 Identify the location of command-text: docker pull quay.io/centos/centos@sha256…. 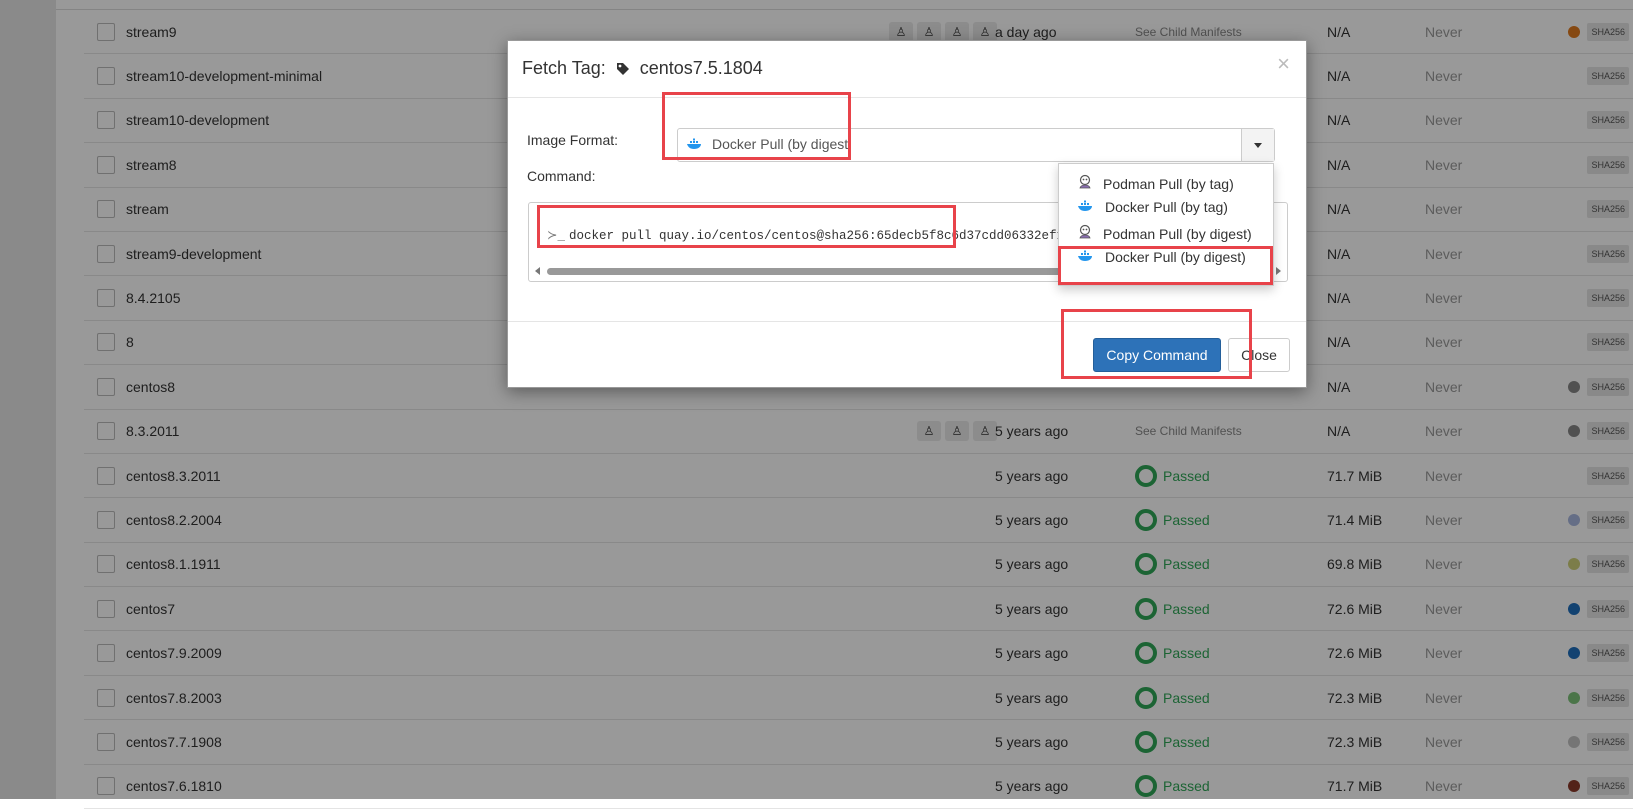
(828, 236).